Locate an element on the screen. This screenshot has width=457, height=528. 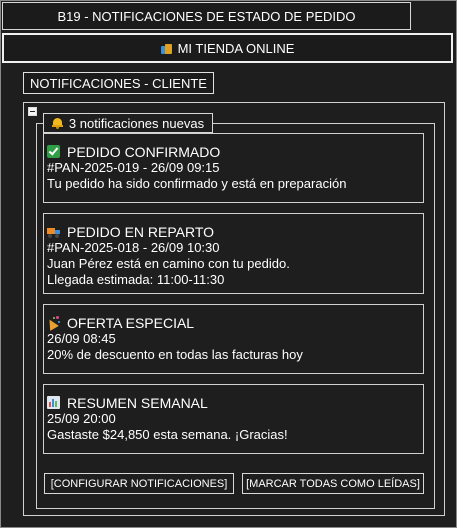
notifications-group-legend: 3 notificaciones nuevas is located at coordinates (128, 123).